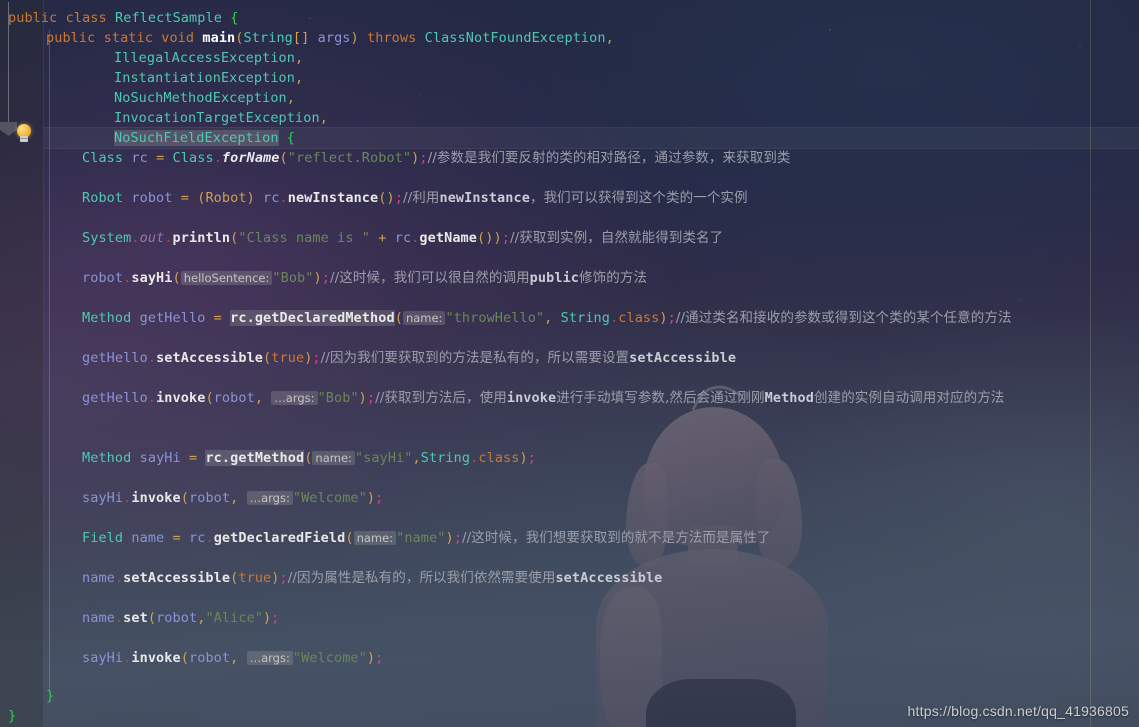 This screenshot has width=1139, height=727. Describe the element at coordinates (329, 498) in the screenshot. I see `token-string: "Welcome"` at that location.